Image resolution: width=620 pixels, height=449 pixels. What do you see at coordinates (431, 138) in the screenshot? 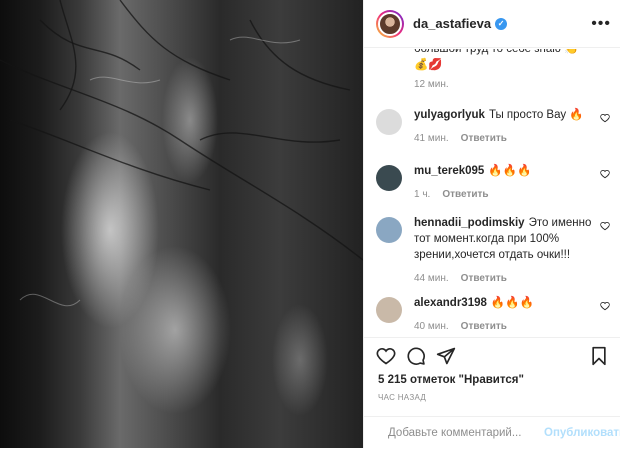
I see `comment-time: 41 мин.` at bounding box center [431, 138].